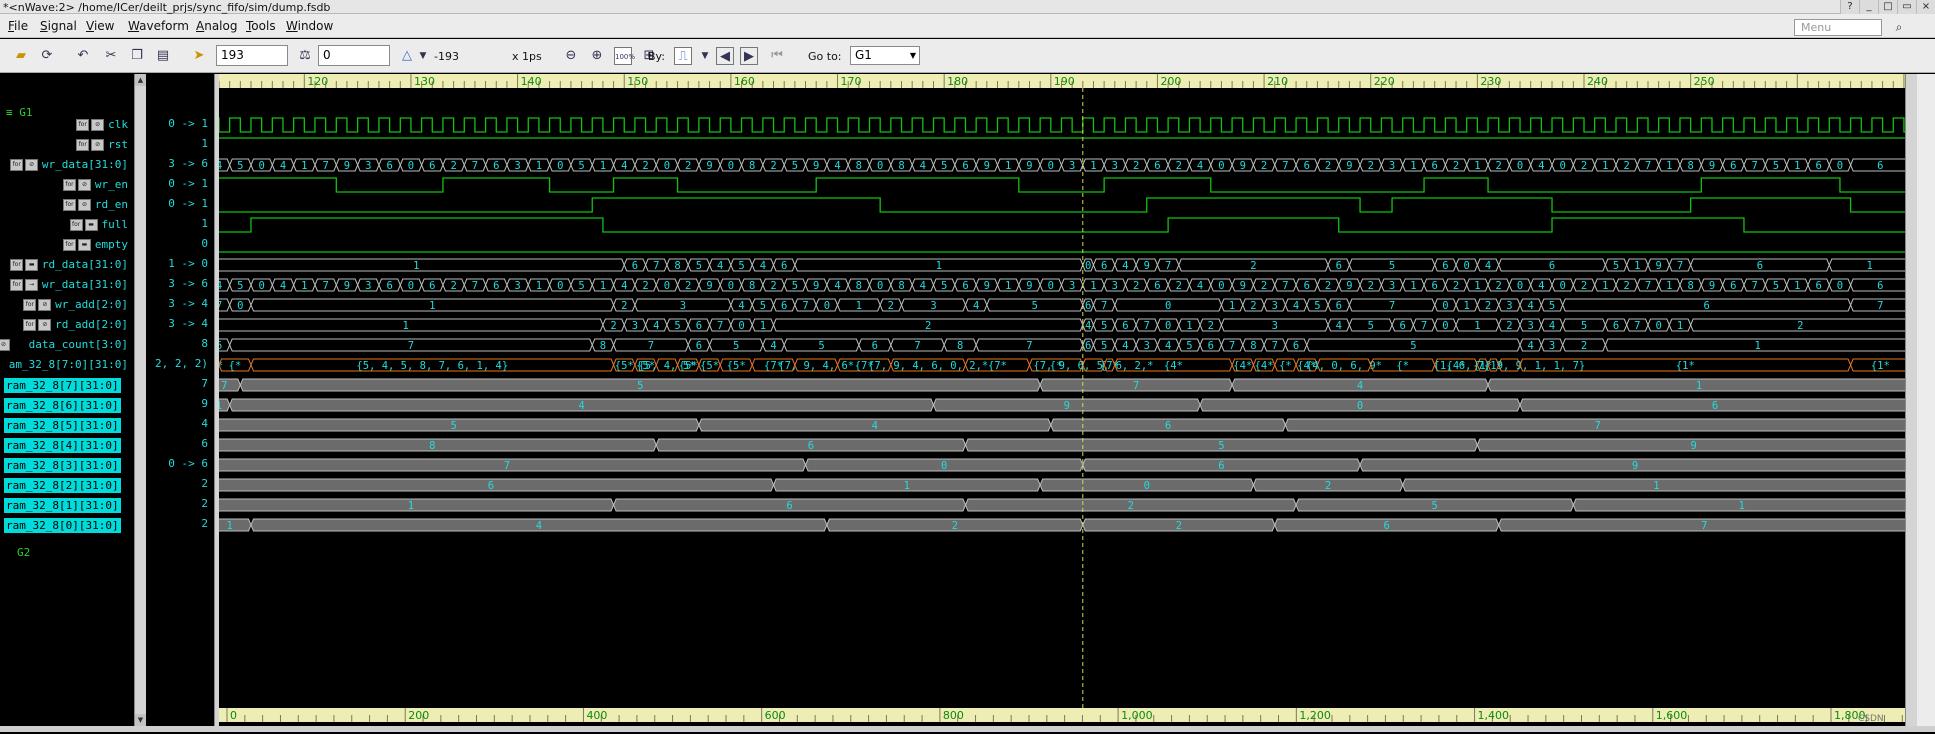 Image resolution: width=1935 pixels, height=734 pixels. What do you see at coordinates (354, 55) in the screenshot?
I see `marker-time-field: 0` at bounding box center [354, 55].